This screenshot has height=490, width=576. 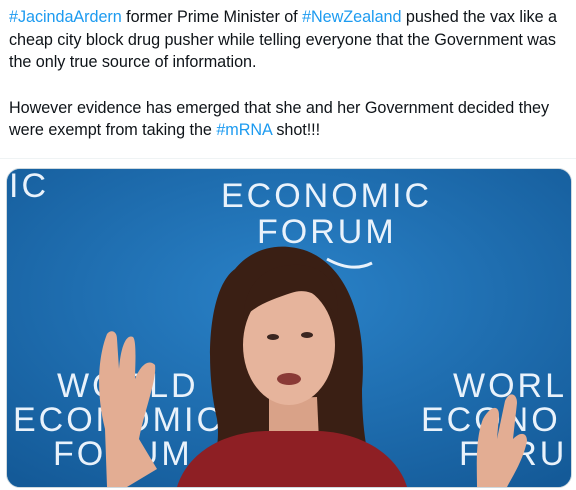 What do you see at coordinates (273, 337) in the screenshot?
I see `eye-left` at bounding box center [273, 337].